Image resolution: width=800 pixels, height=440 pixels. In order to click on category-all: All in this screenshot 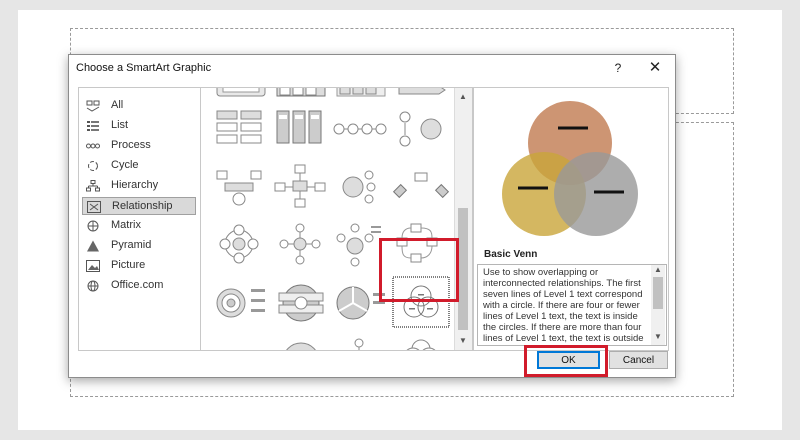, I will do `click(139, 106)`.